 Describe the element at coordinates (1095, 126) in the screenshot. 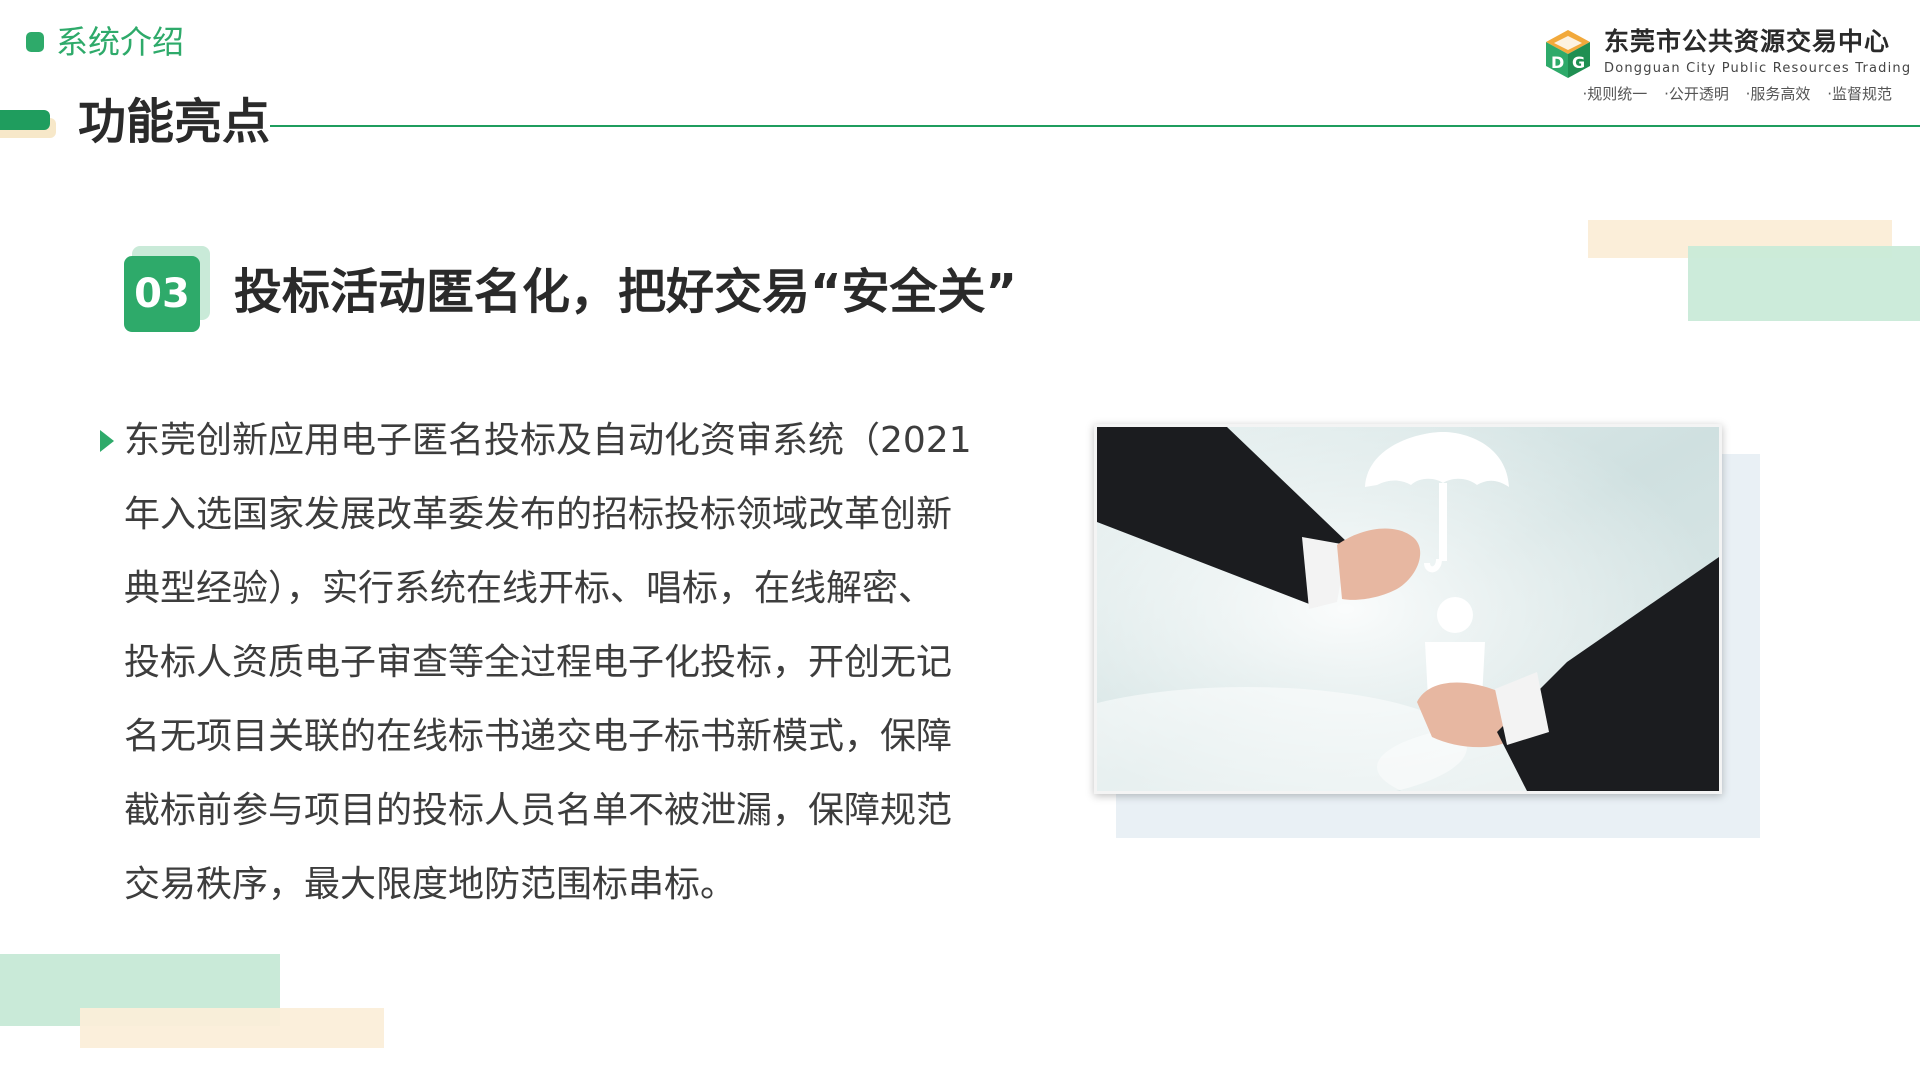

I see `title-divider` at that location.